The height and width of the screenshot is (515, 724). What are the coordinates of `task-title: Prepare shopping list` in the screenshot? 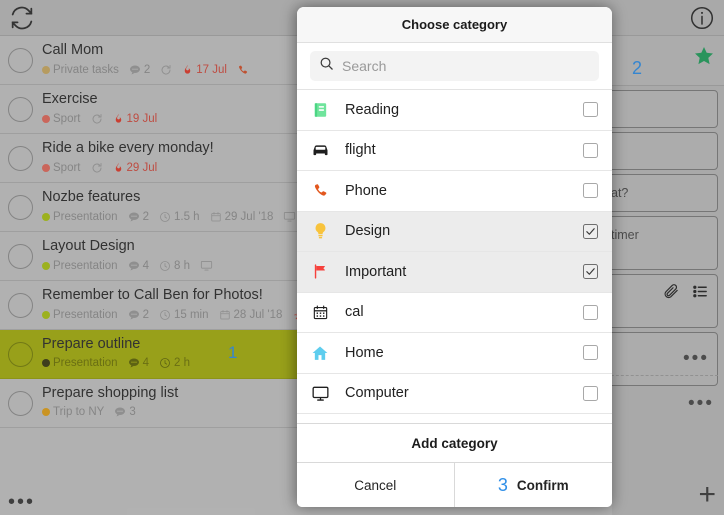 It's located at (110, 393).